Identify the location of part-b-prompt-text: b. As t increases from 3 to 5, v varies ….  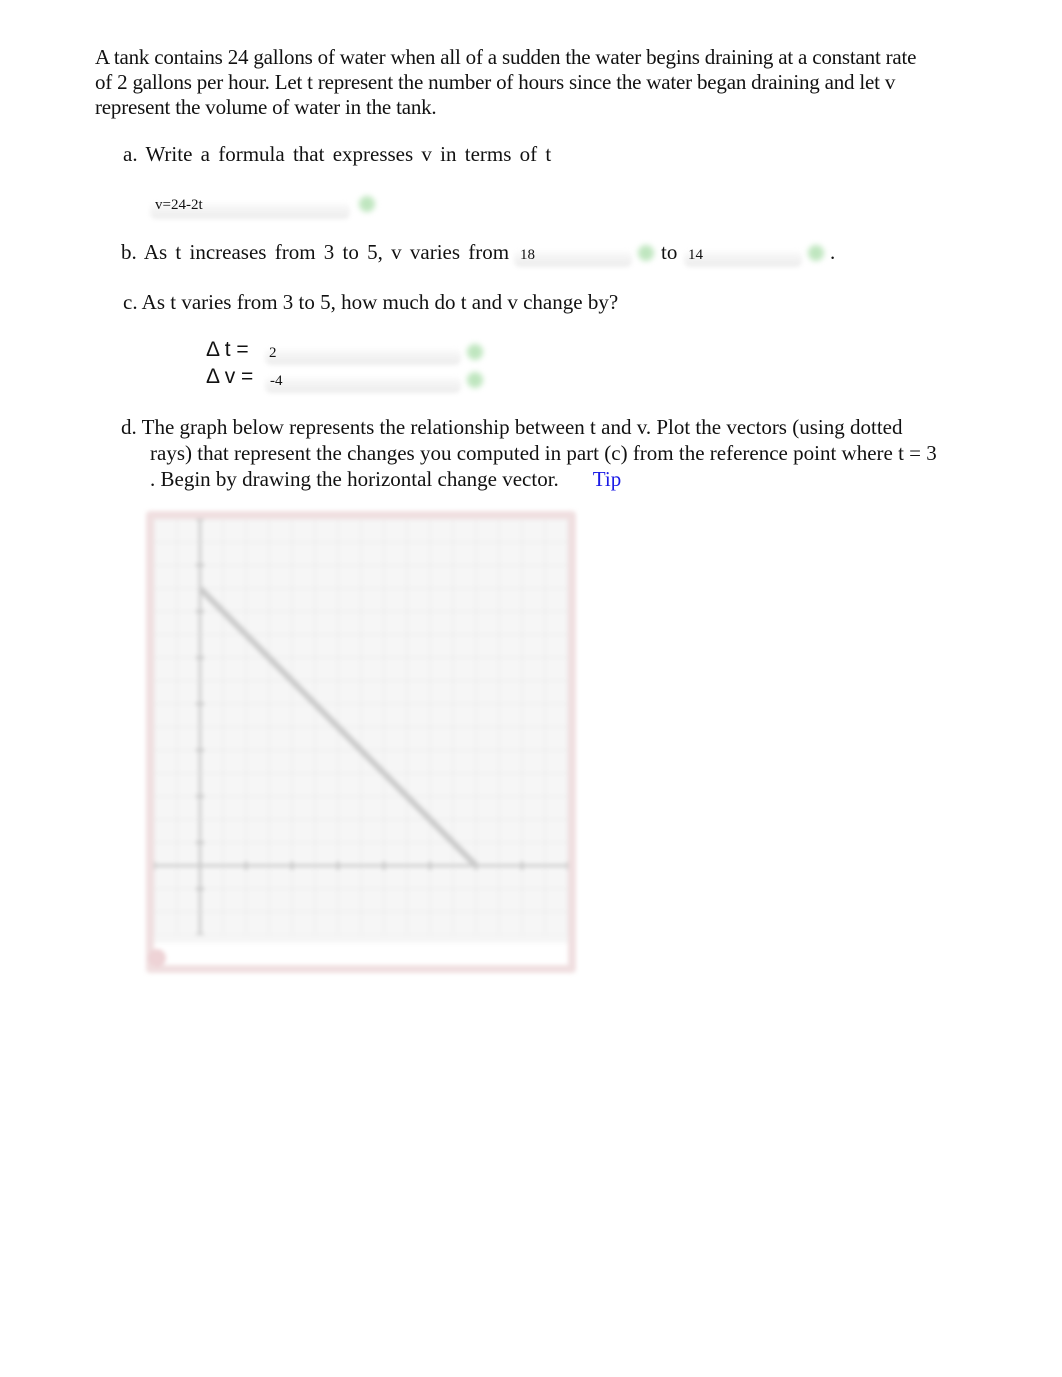
(315, 252).